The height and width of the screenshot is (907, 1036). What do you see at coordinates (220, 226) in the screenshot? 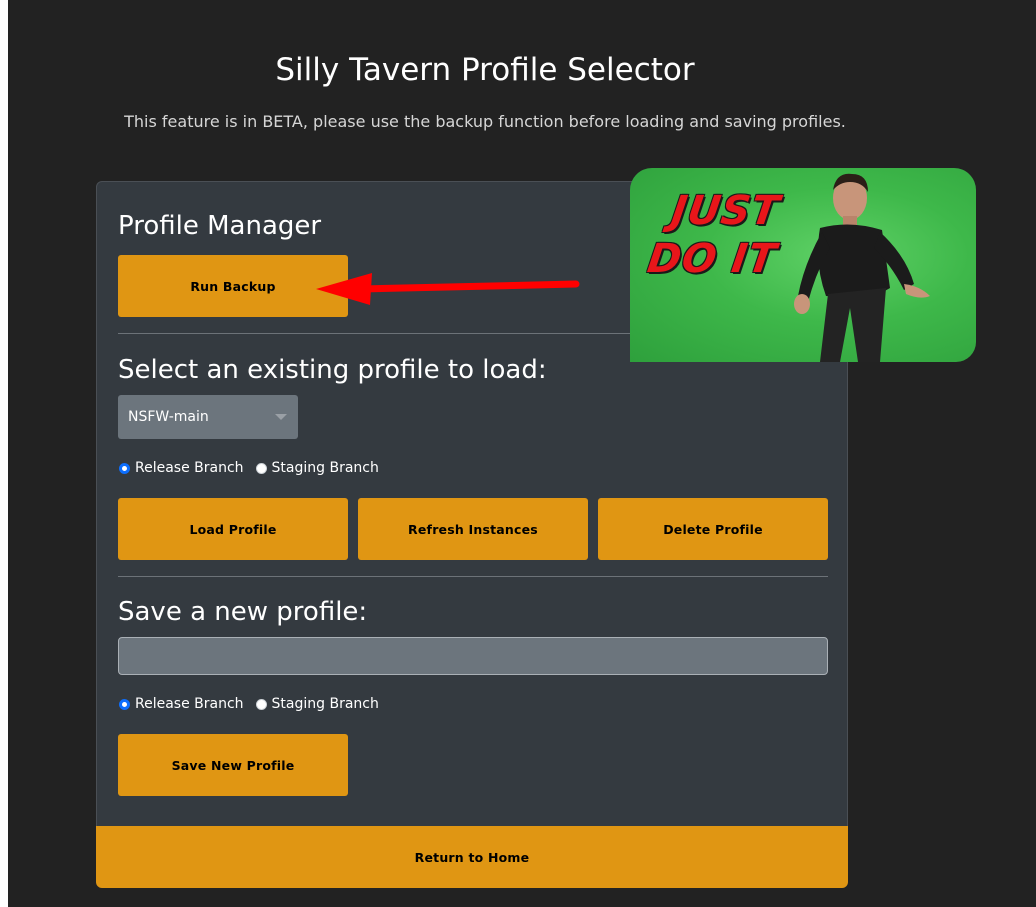
I see `profile-manager-heading: Profile Manager` at bounding box center [220, 226].